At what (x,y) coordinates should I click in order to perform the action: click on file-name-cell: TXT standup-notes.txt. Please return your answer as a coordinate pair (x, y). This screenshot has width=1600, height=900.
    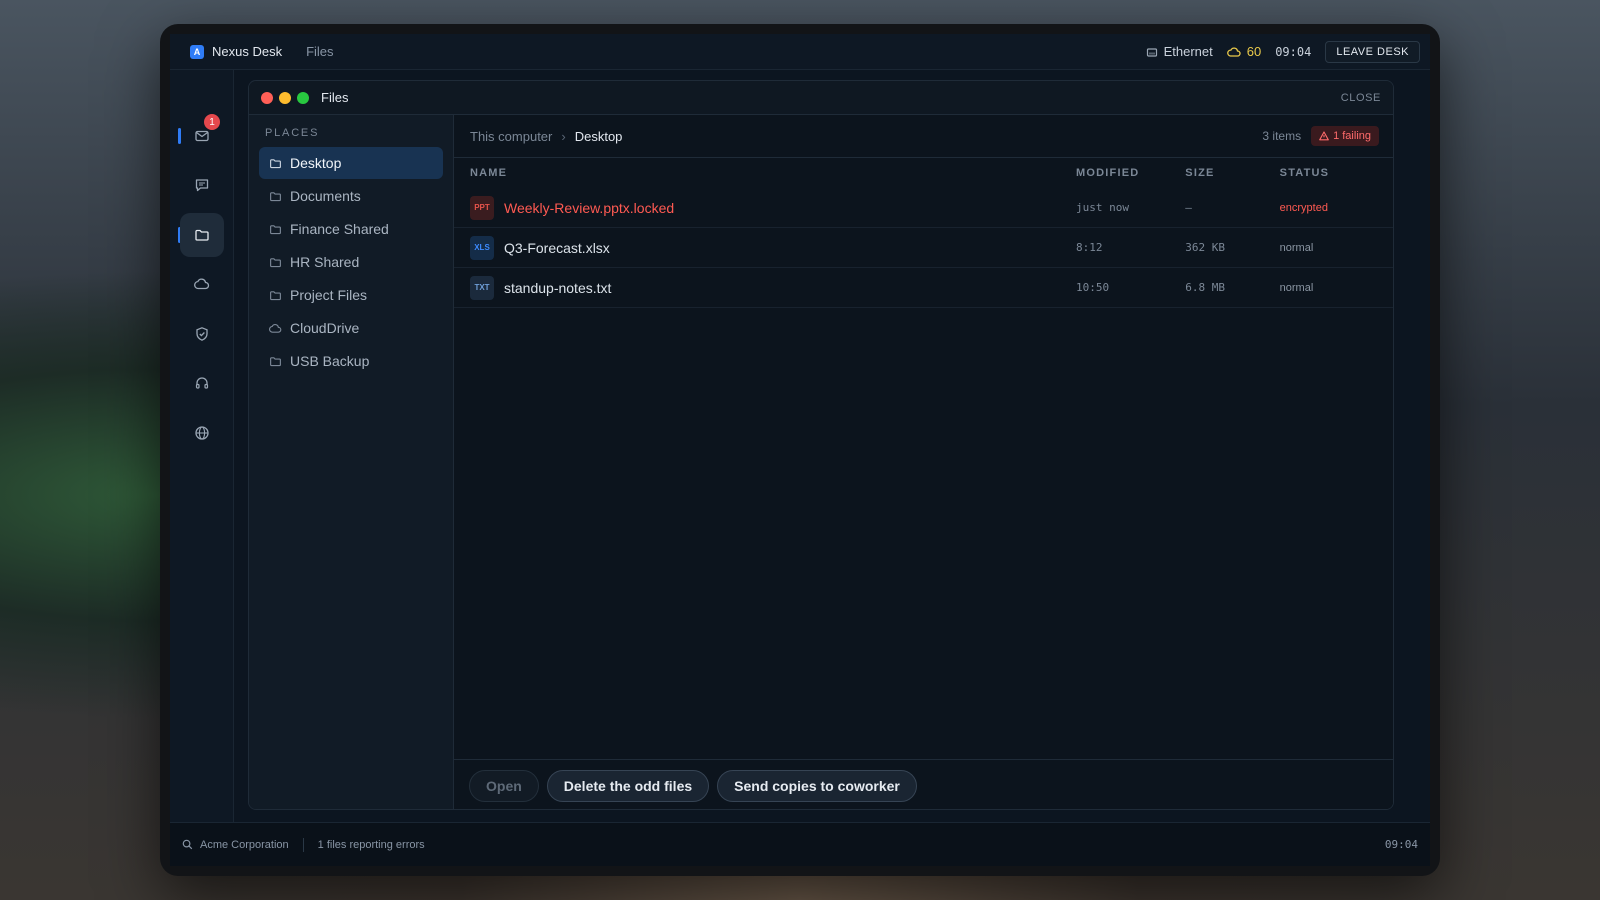
    Looking at the image, I should click on (773, 287).